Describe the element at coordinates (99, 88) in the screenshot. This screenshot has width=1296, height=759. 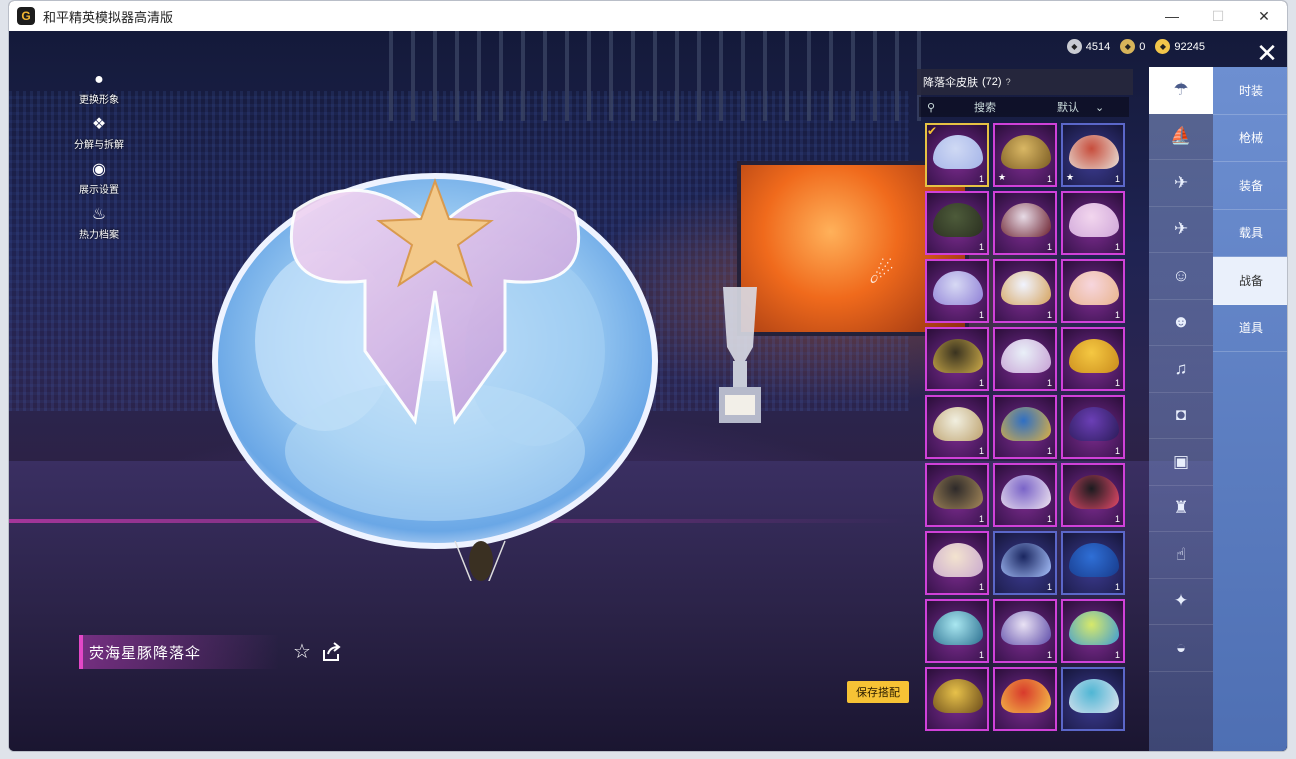
I see `change-appearance-button: ● 更换形象` at that location.